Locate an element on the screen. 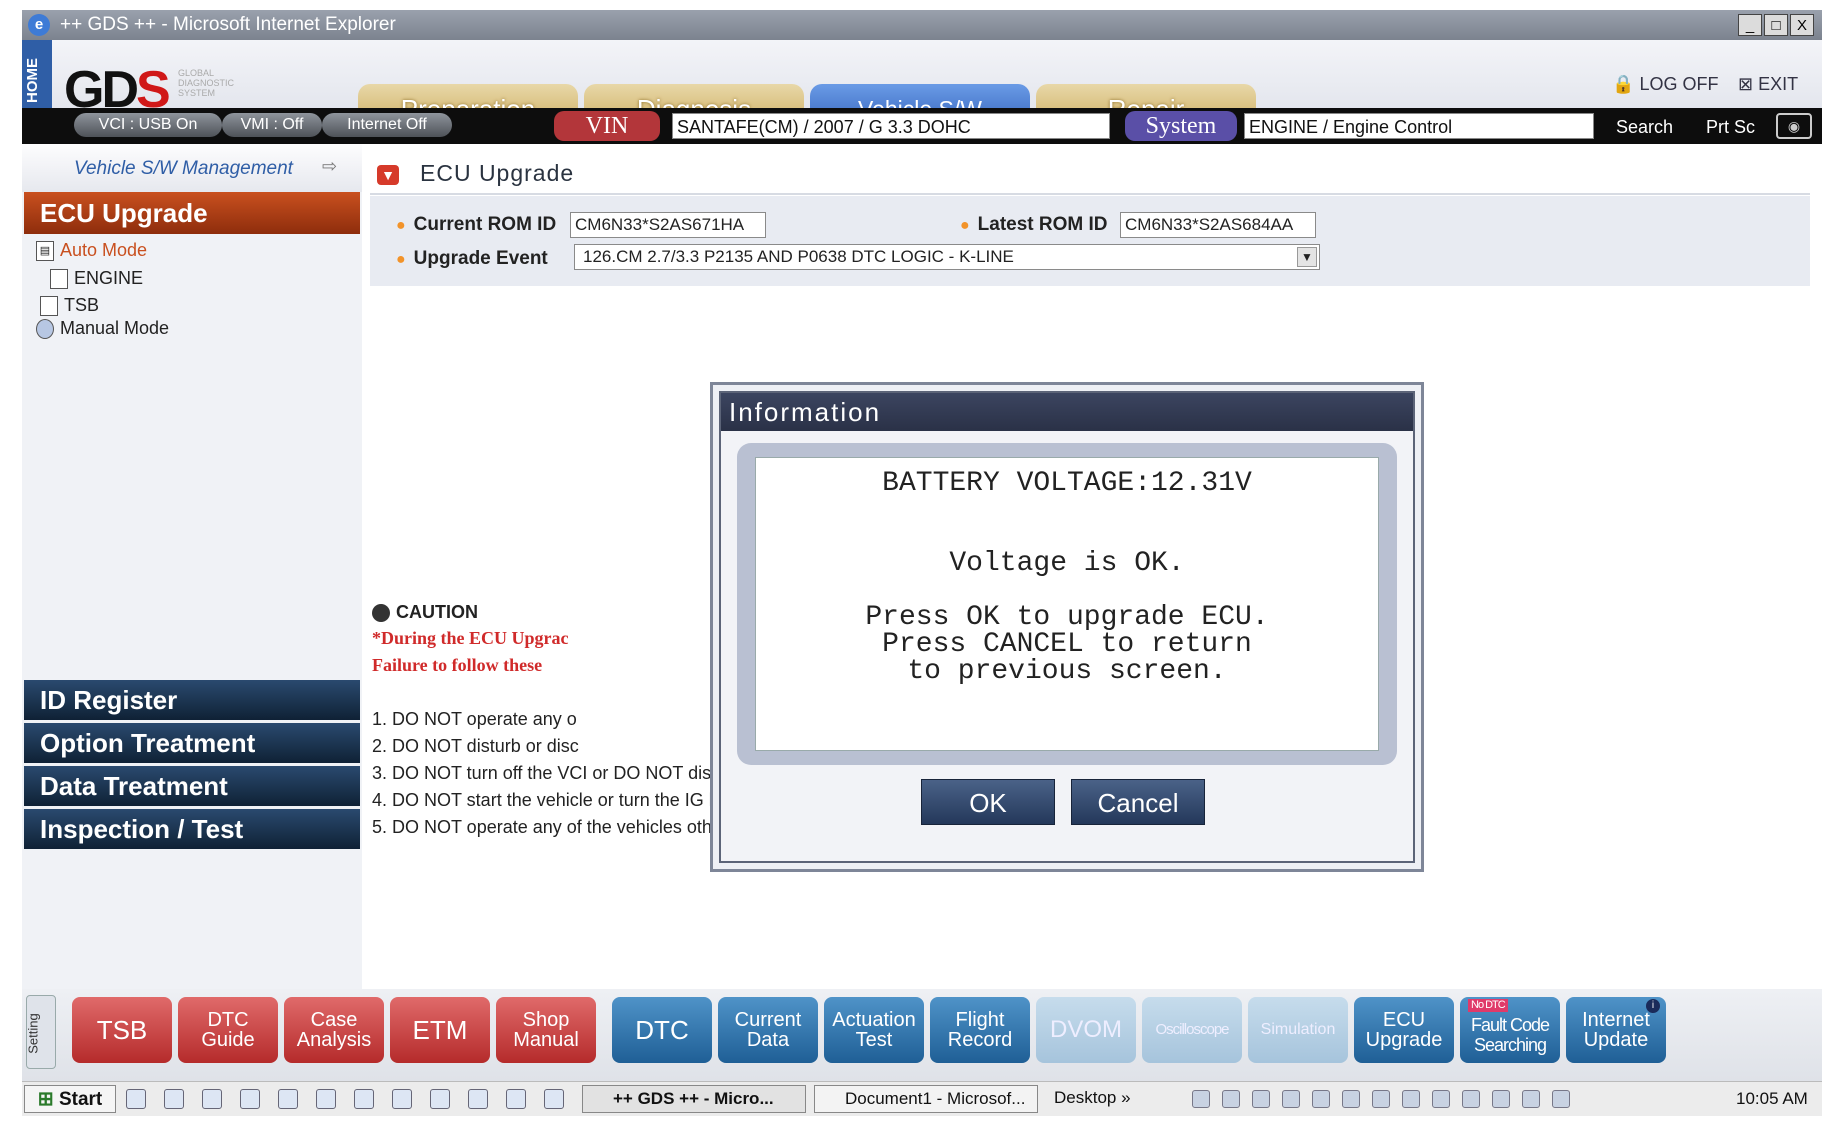  dtc-button: DTC is located at coordinates (662, 1030).